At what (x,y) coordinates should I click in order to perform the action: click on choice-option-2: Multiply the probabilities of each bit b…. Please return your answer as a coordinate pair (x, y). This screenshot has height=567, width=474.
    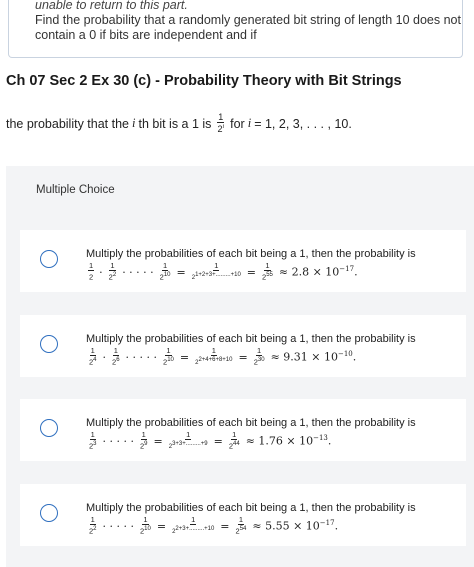
    Looking at the image, I should click on (243, 346).